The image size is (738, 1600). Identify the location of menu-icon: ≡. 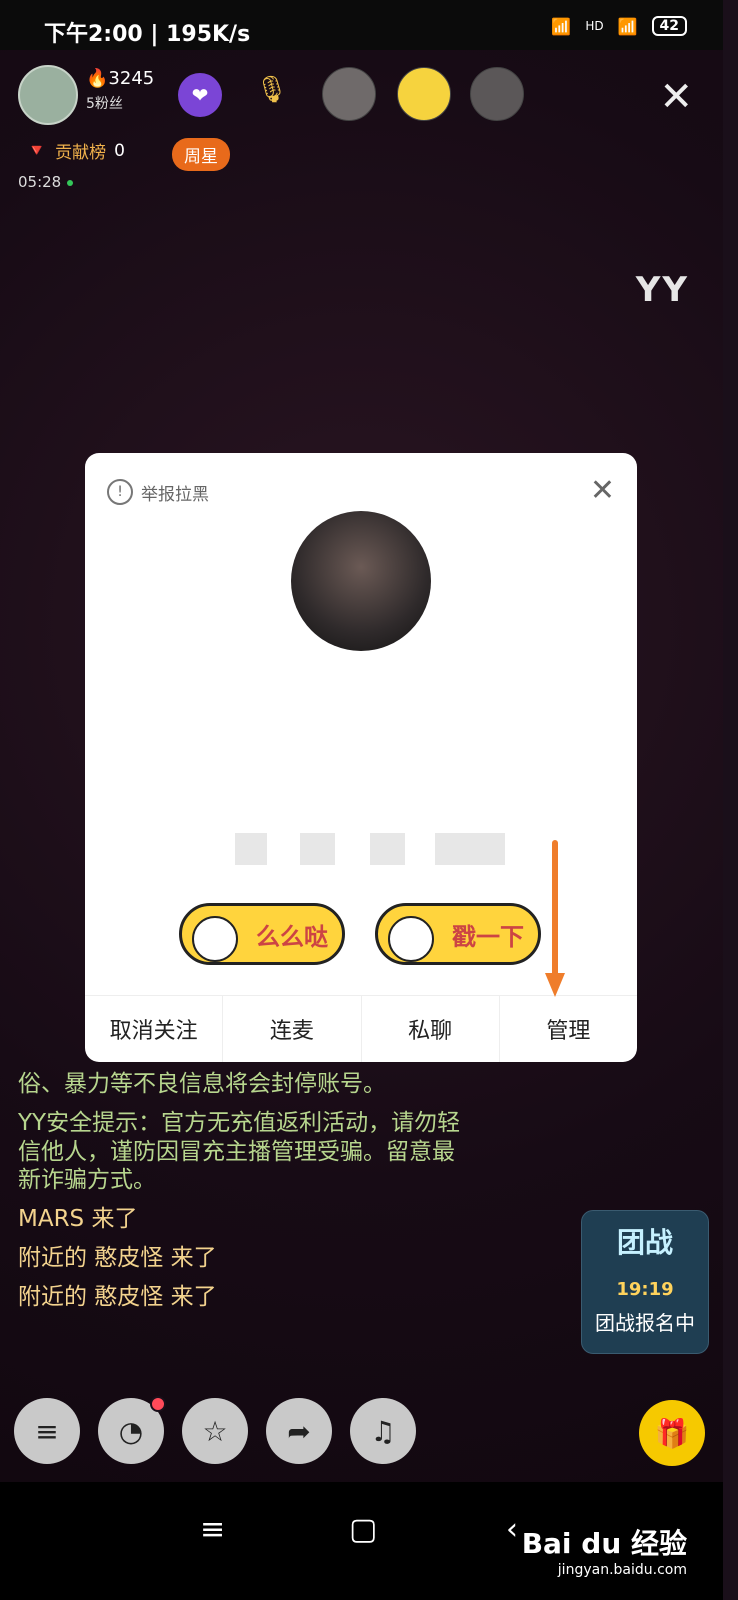
(47, 1431).